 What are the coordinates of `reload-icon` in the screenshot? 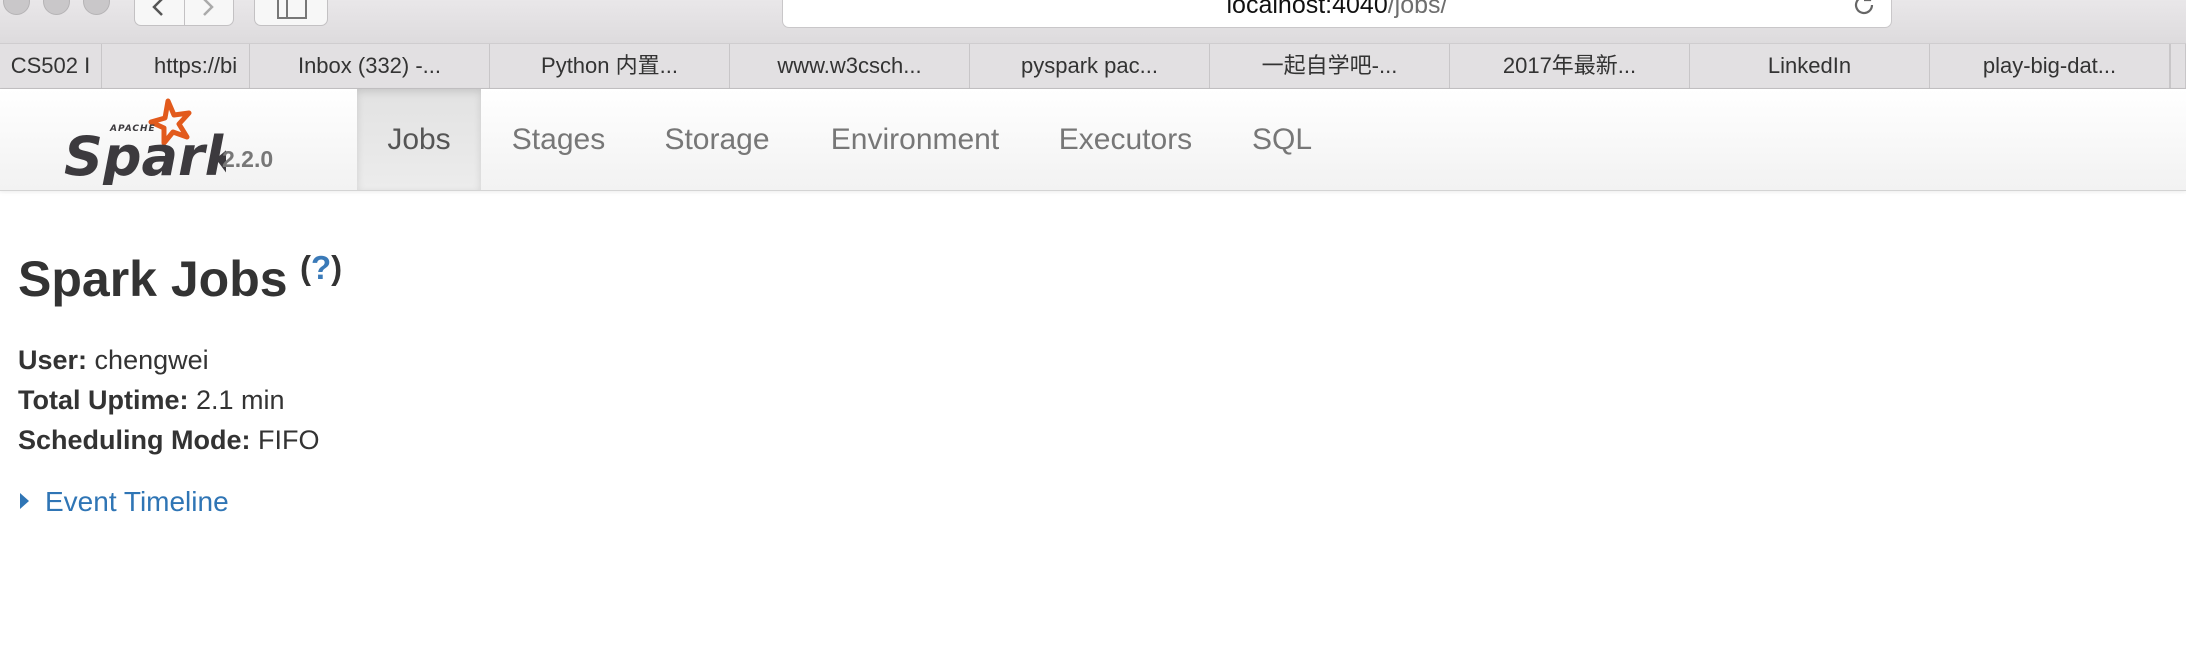 It's located at (1864, 9).